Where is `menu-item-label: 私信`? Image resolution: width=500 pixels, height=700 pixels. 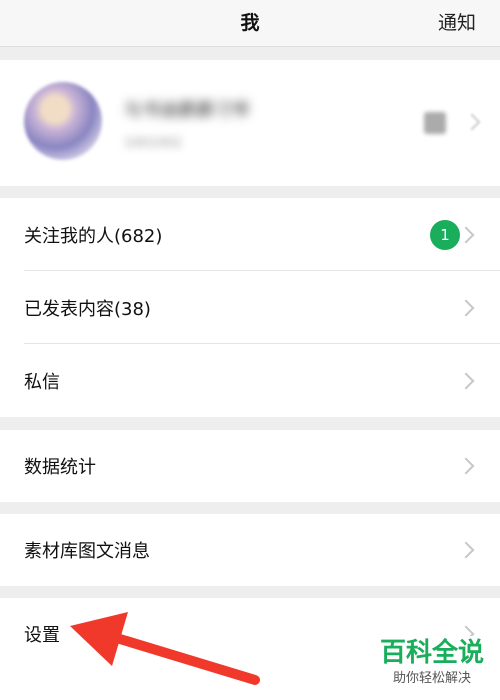 menu-item-label: 私信 is located at coordinates (42, 382).